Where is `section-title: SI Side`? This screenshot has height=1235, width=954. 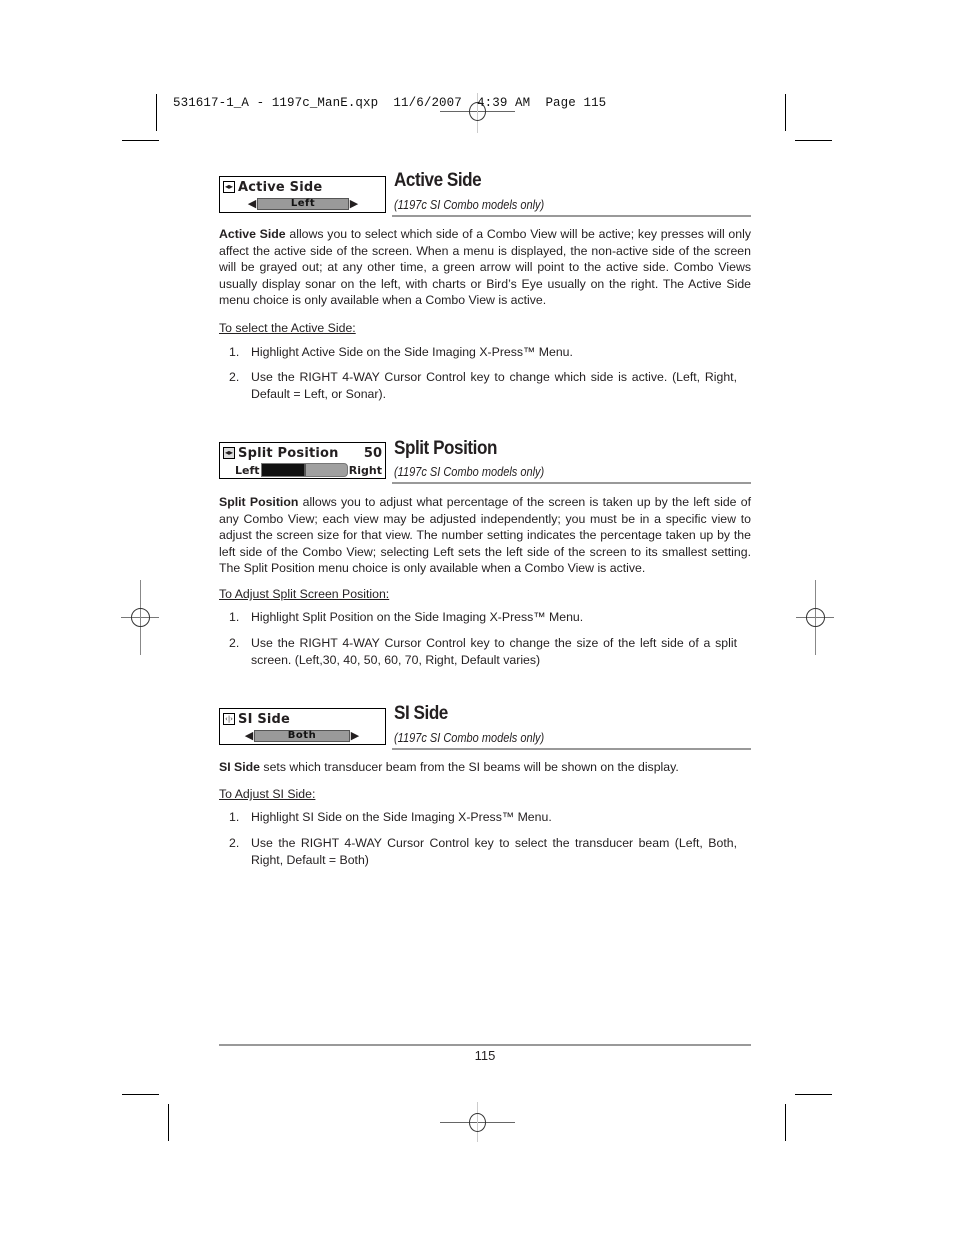
section-title: SI Side is located at coordinates (421, 713).